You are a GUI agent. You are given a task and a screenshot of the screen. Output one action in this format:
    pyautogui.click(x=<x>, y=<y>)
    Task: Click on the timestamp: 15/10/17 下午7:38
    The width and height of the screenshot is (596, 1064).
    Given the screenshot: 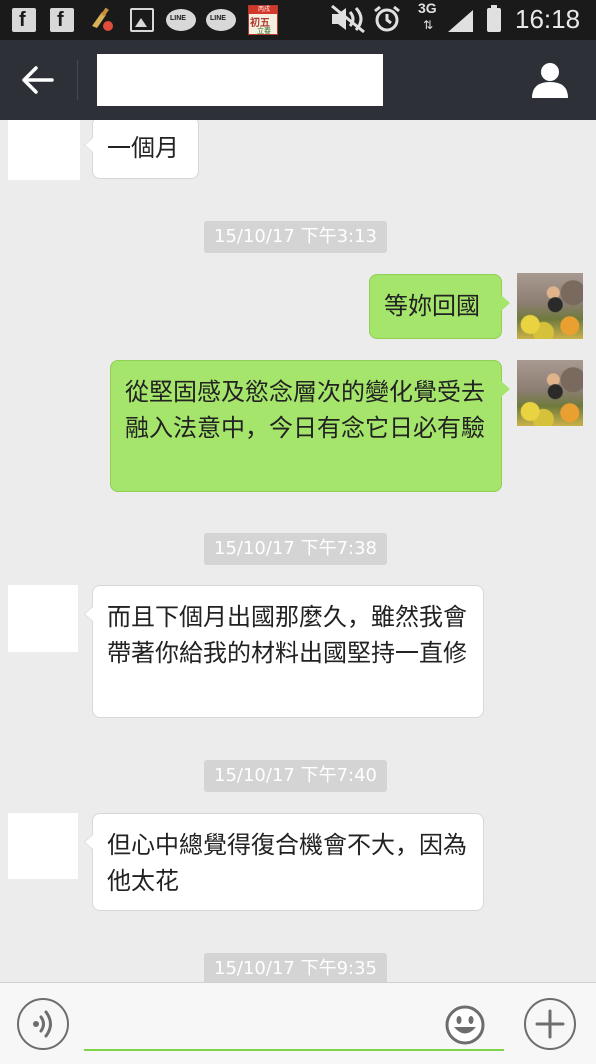 What is the action you would take?
    pyautogui.click(x=295, y=549)
    